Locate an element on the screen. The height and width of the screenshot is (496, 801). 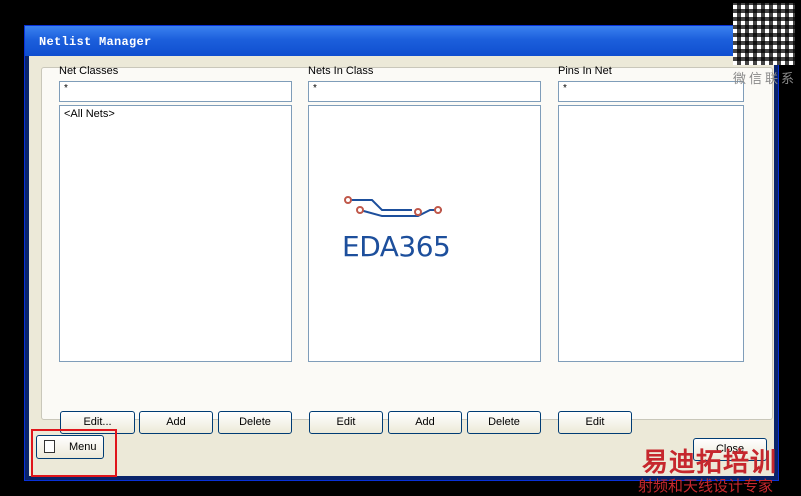
net-classes-add-button: Add is located at coordinates (176, 422).